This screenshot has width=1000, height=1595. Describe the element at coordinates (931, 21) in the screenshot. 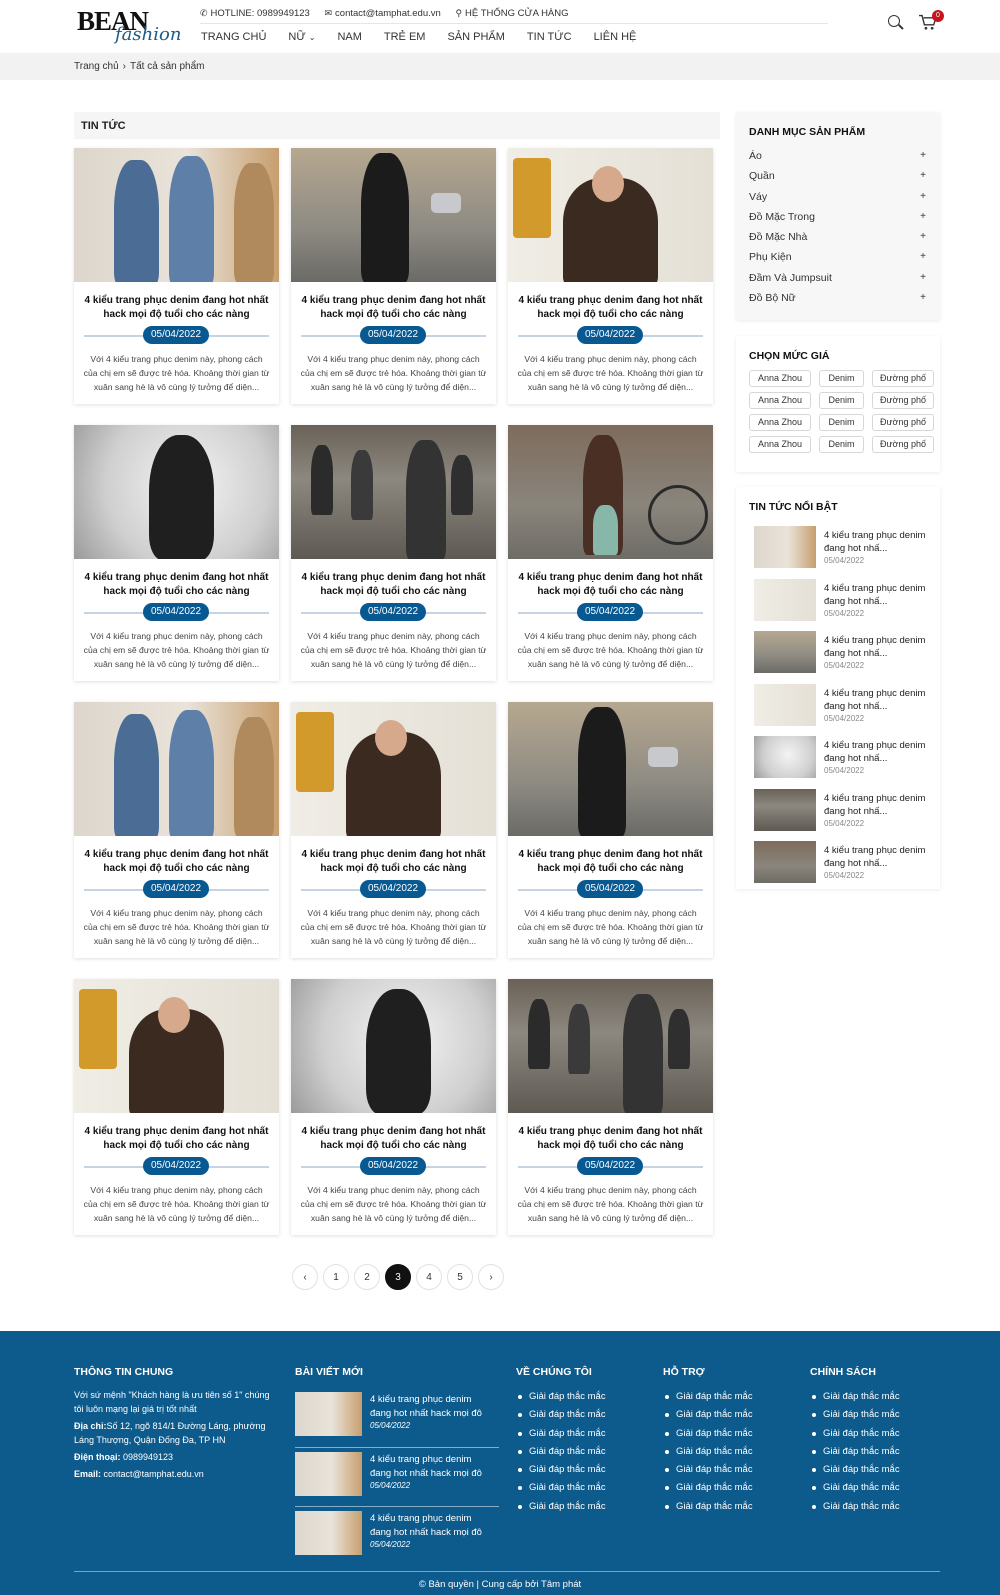

I see `cart-icon: 0` at that location.